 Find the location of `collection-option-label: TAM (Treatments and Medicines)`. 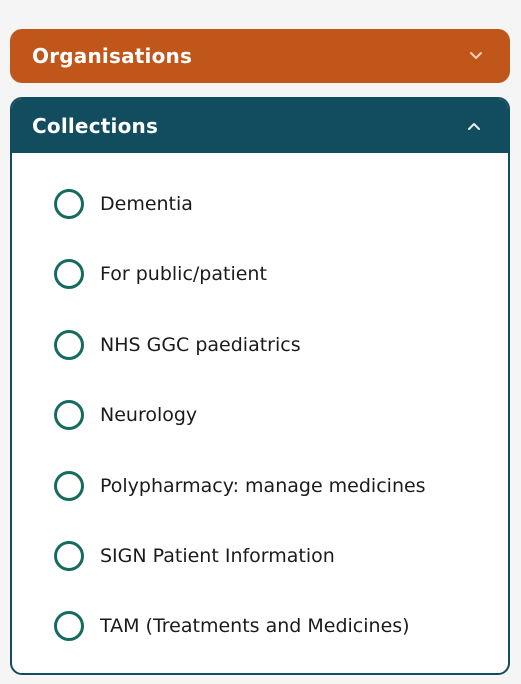

collection-option-label: TAM (Treatments and Medicines) is located at coordinates (255, 626).